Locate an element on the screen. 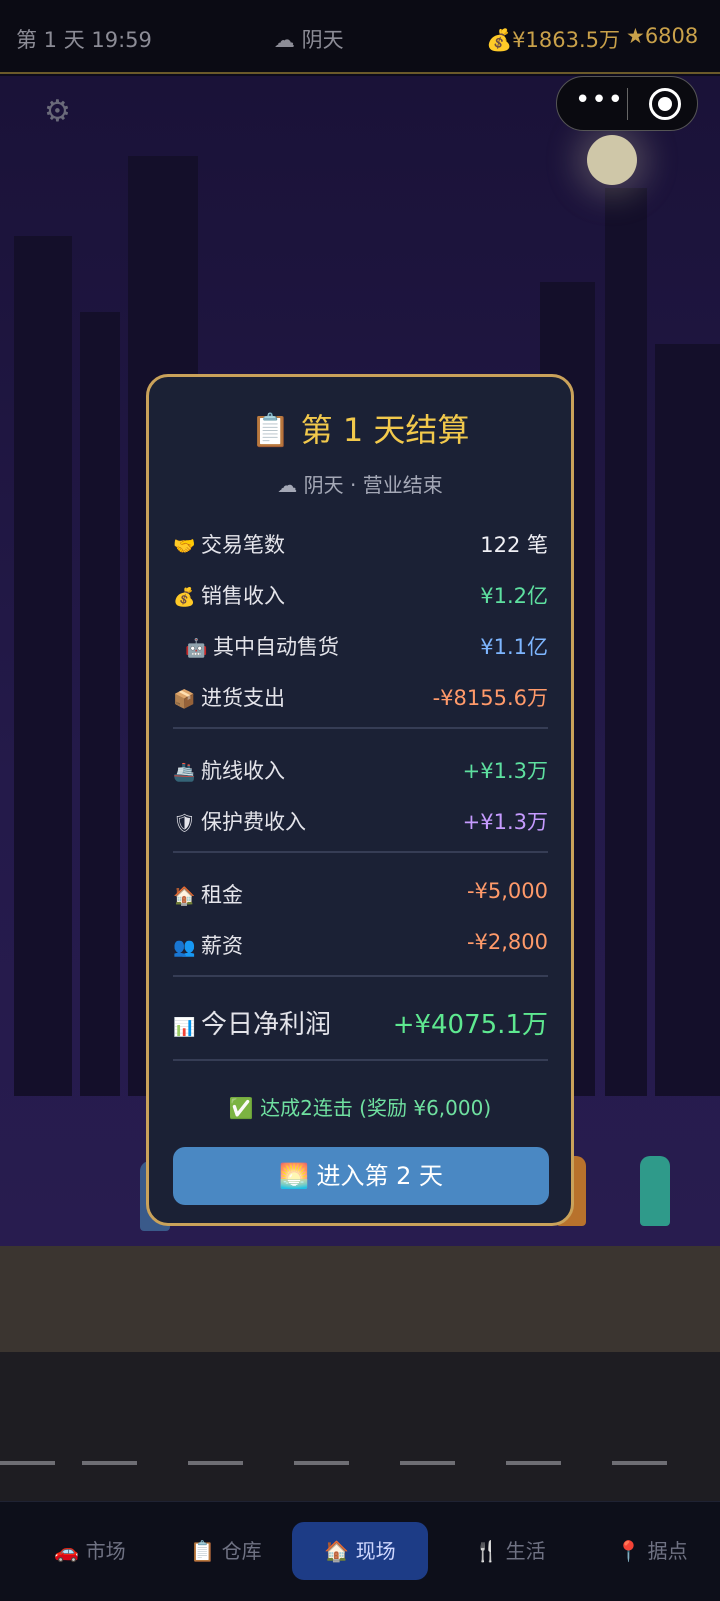 This screenshot has height=1601, width=720. settings-icon: ⚙ is located at coordinates (57, 111).